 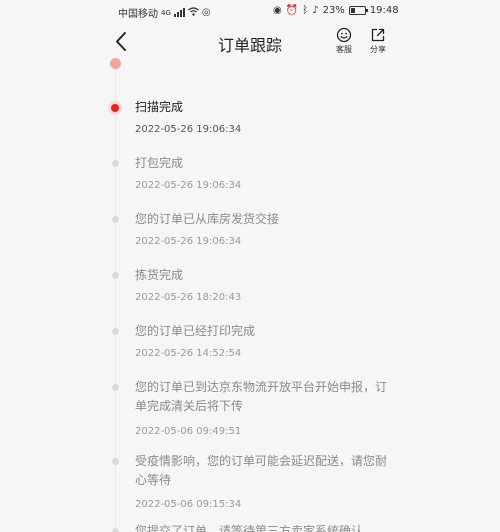 What do you see at coordinates (188, 297) in the screenshot?
I see `event-time: 2022-05-26 18:20:43` at bounding box center [188, 297].